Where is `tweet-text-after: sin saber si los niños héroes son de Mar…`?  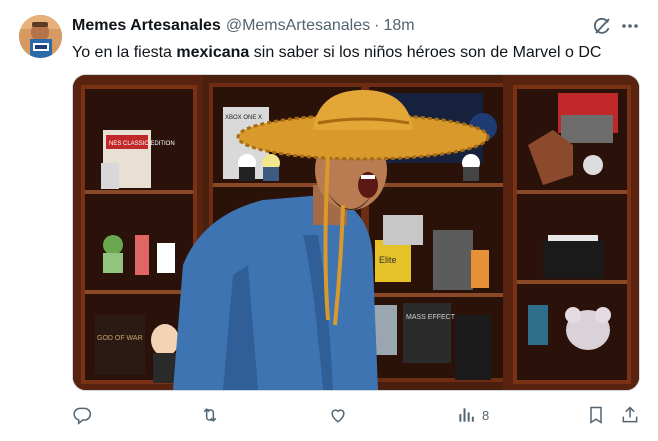
tweet-text-after: sin saber si los niños héroes son de Mar… is located at coordinates (425, 52).